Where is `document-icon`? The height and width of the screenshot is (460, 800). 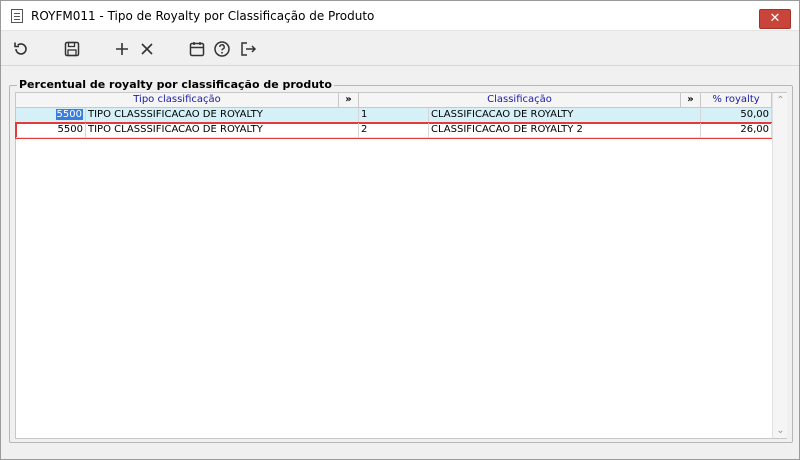 document-icon is located at coordinates (17, 16).